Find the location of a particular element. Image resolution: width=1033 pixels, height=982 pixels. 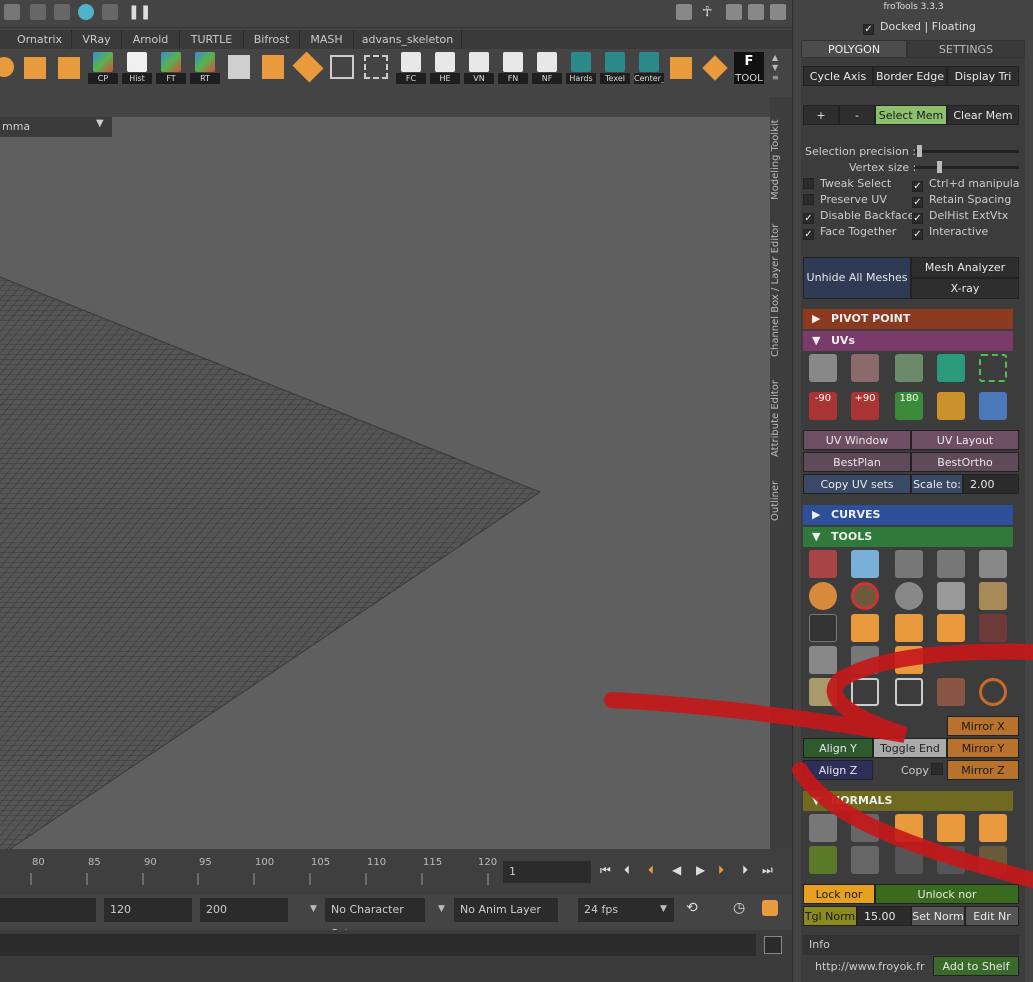

lock-normals-button: Lock nor is located at coordinates (839, 894).